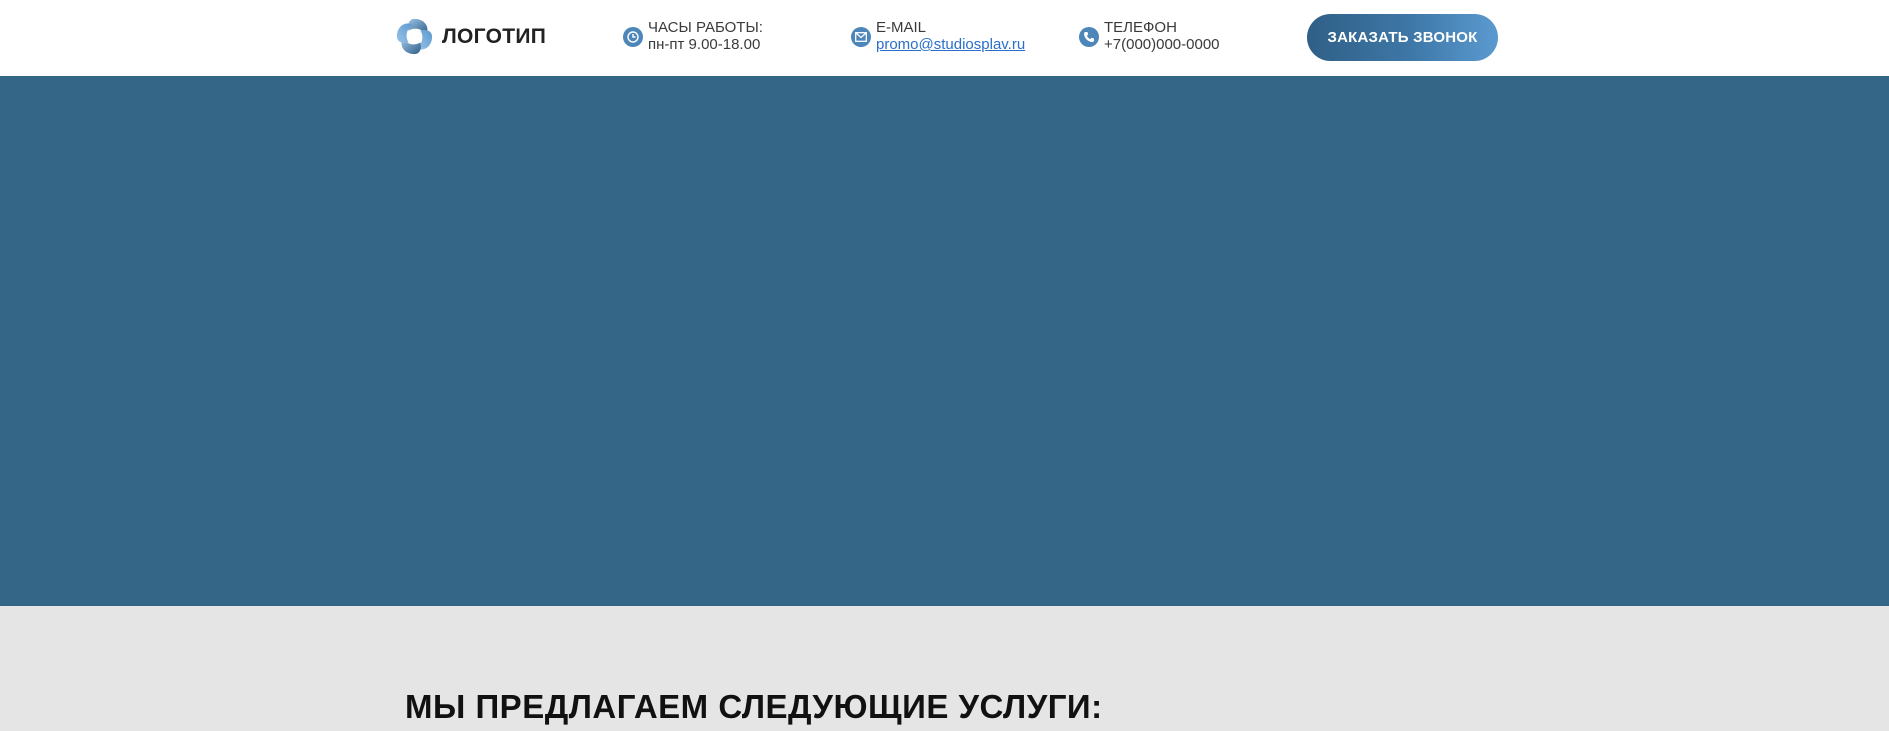 This screenshot has height=731, width=1889. I want to click on services-heading: МЫ ПРЕДЛАГАЕМ СЛЕДУЮЩИЕ УСЛУГИ:, so click(754, 706).